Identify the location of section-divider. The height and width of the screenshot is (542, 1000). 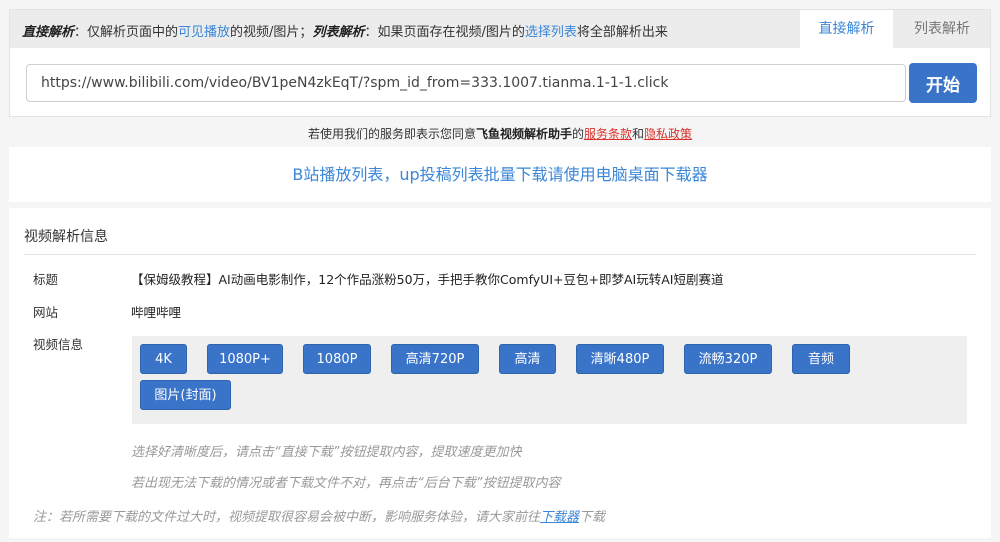
(500, 254).